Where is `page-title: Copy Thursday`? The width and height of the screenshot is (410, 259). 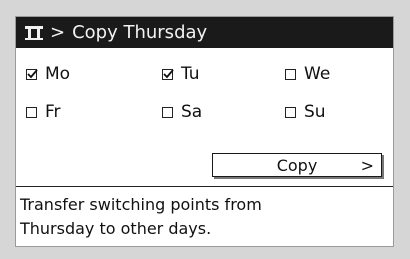 page-title: Copy Thursday is located at coordinates (140, 32).